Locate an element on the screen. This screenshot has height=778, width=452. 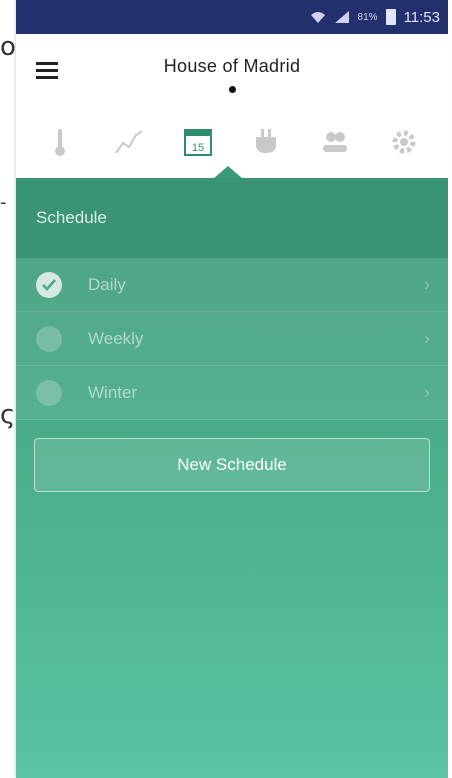
battery-percent: 81% is located at coordinates (367, 17).